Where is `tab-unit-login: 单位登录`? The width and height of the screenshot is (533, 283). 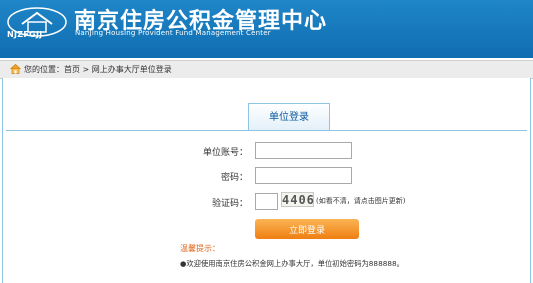
tab-unit-login: 单位登录 is located at coordinates (289, 116).